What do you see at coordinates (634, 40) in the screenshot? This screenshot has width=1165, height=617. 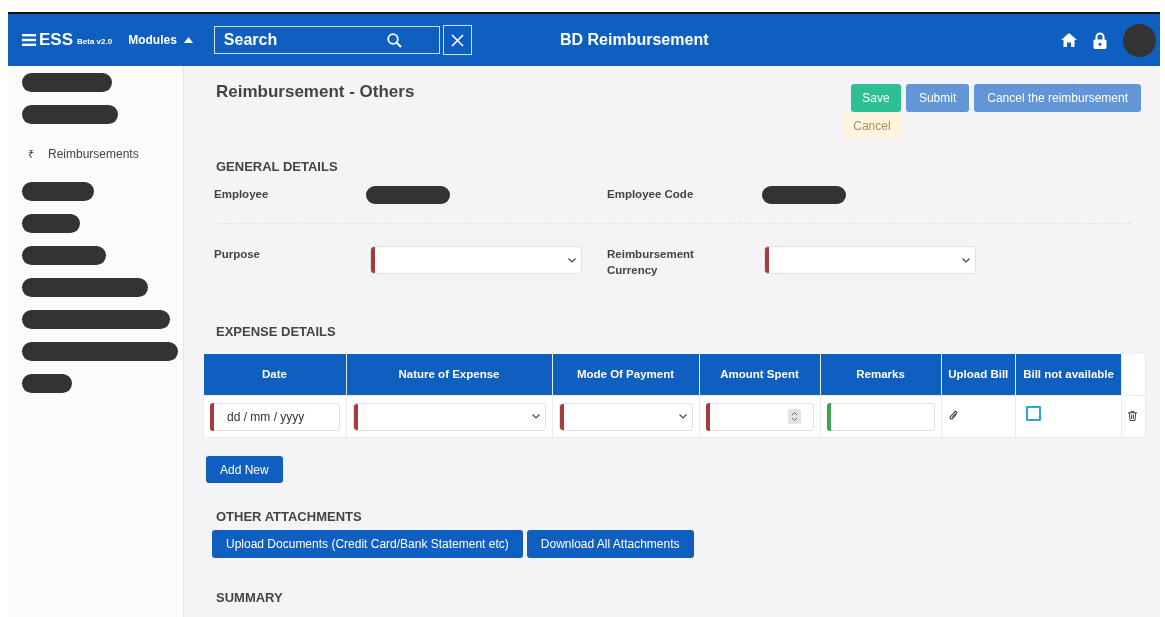 I see `page-title: BD Reimbursement` at bounding box center [634, 40].